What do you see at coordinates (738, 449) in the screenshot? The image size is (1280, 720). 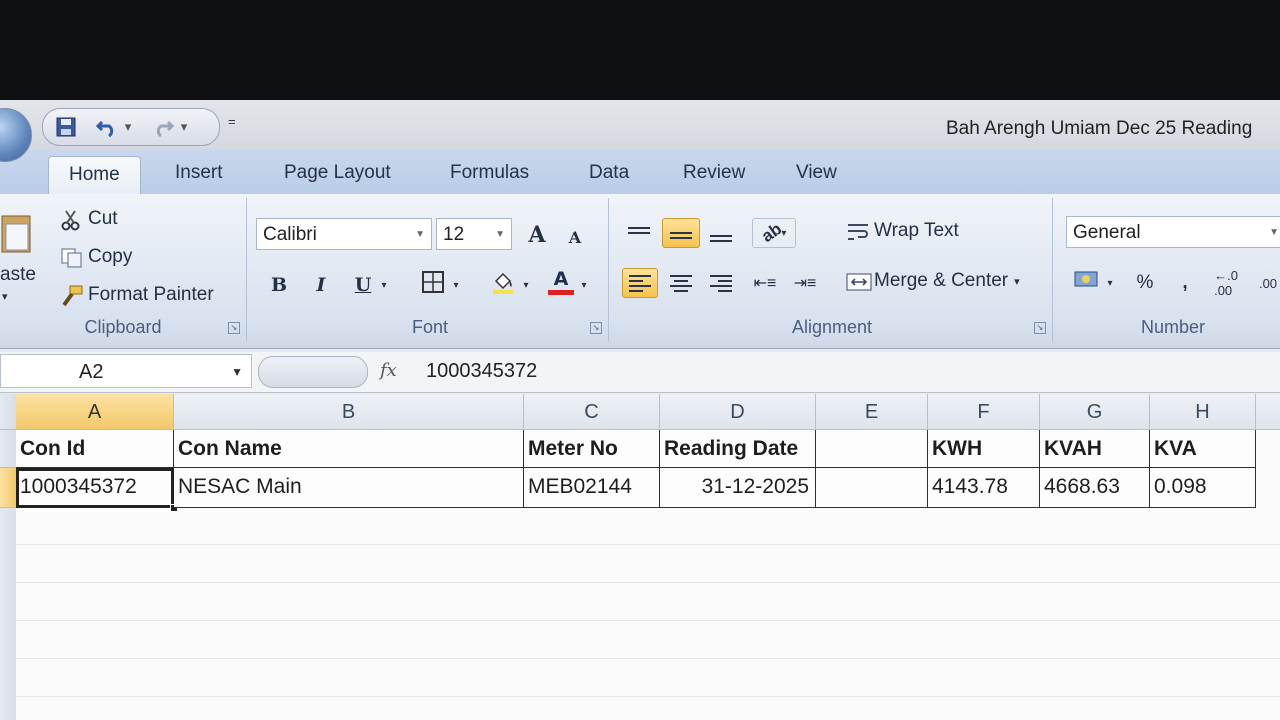 I see `cell-d1: Reading Date` at bounding box center [738, 449].